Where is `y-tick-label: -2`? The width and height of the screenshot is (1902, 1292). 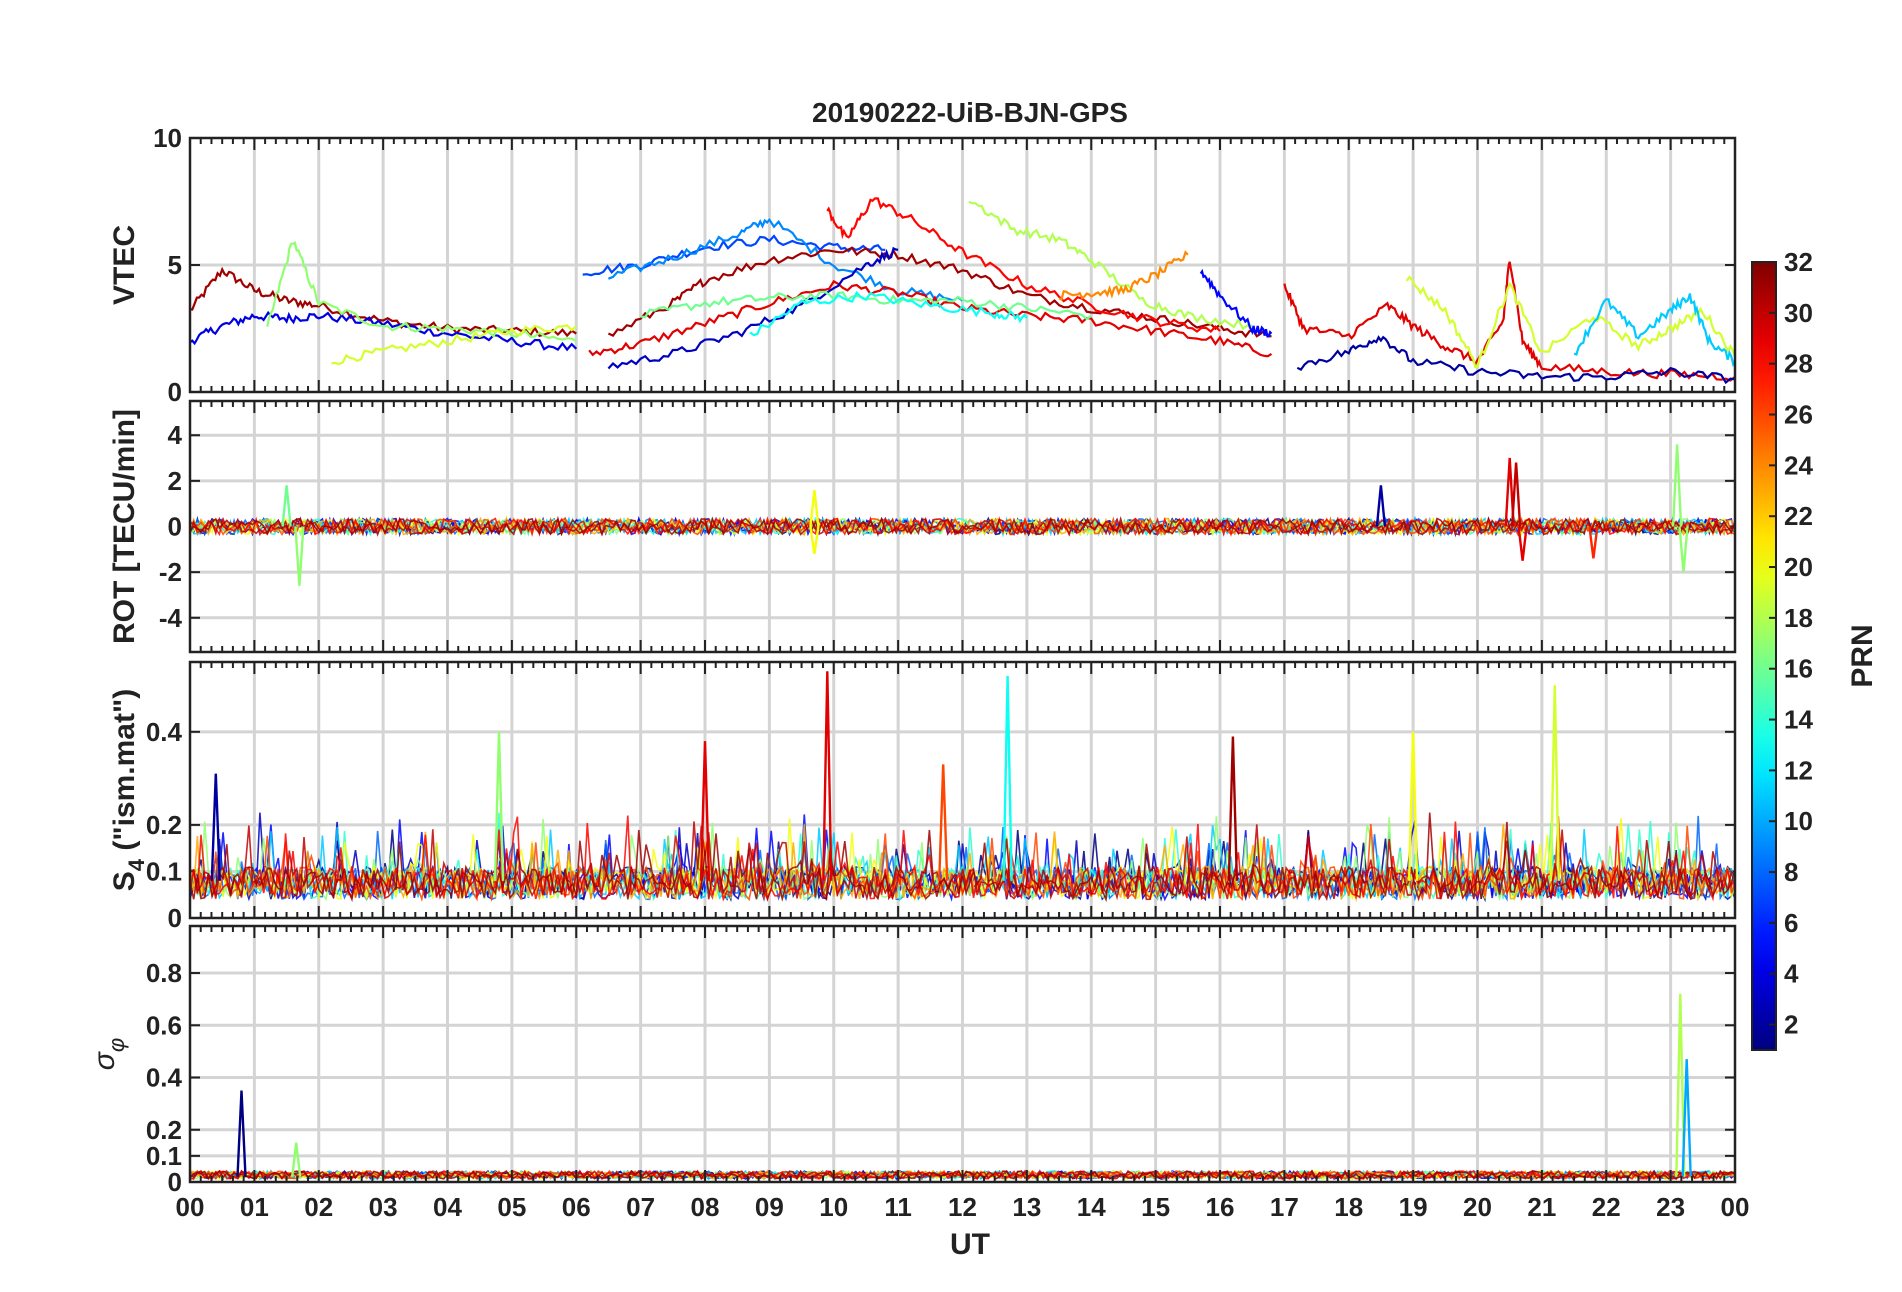 y-tick-label: -2 is located at coordinates (170, 572).